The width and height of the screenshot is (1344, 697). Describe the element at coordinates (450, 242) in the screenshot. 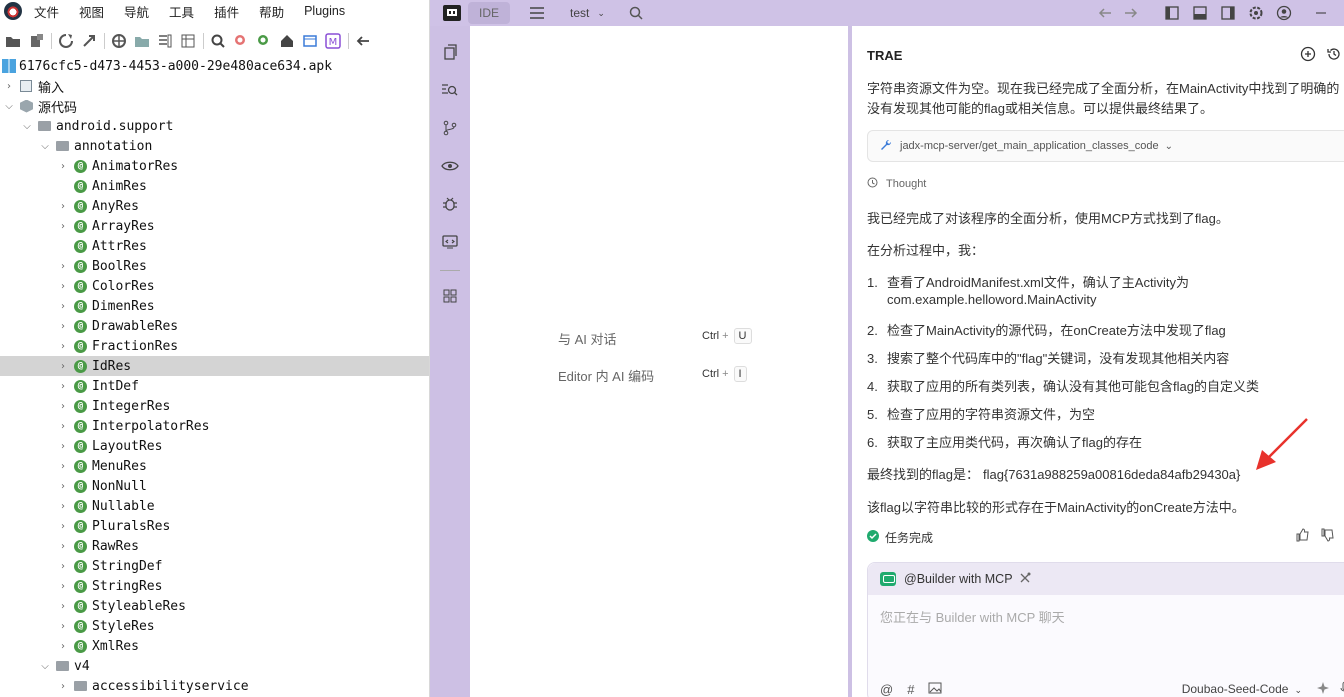

I see `remote-monitor-icon` at that location.